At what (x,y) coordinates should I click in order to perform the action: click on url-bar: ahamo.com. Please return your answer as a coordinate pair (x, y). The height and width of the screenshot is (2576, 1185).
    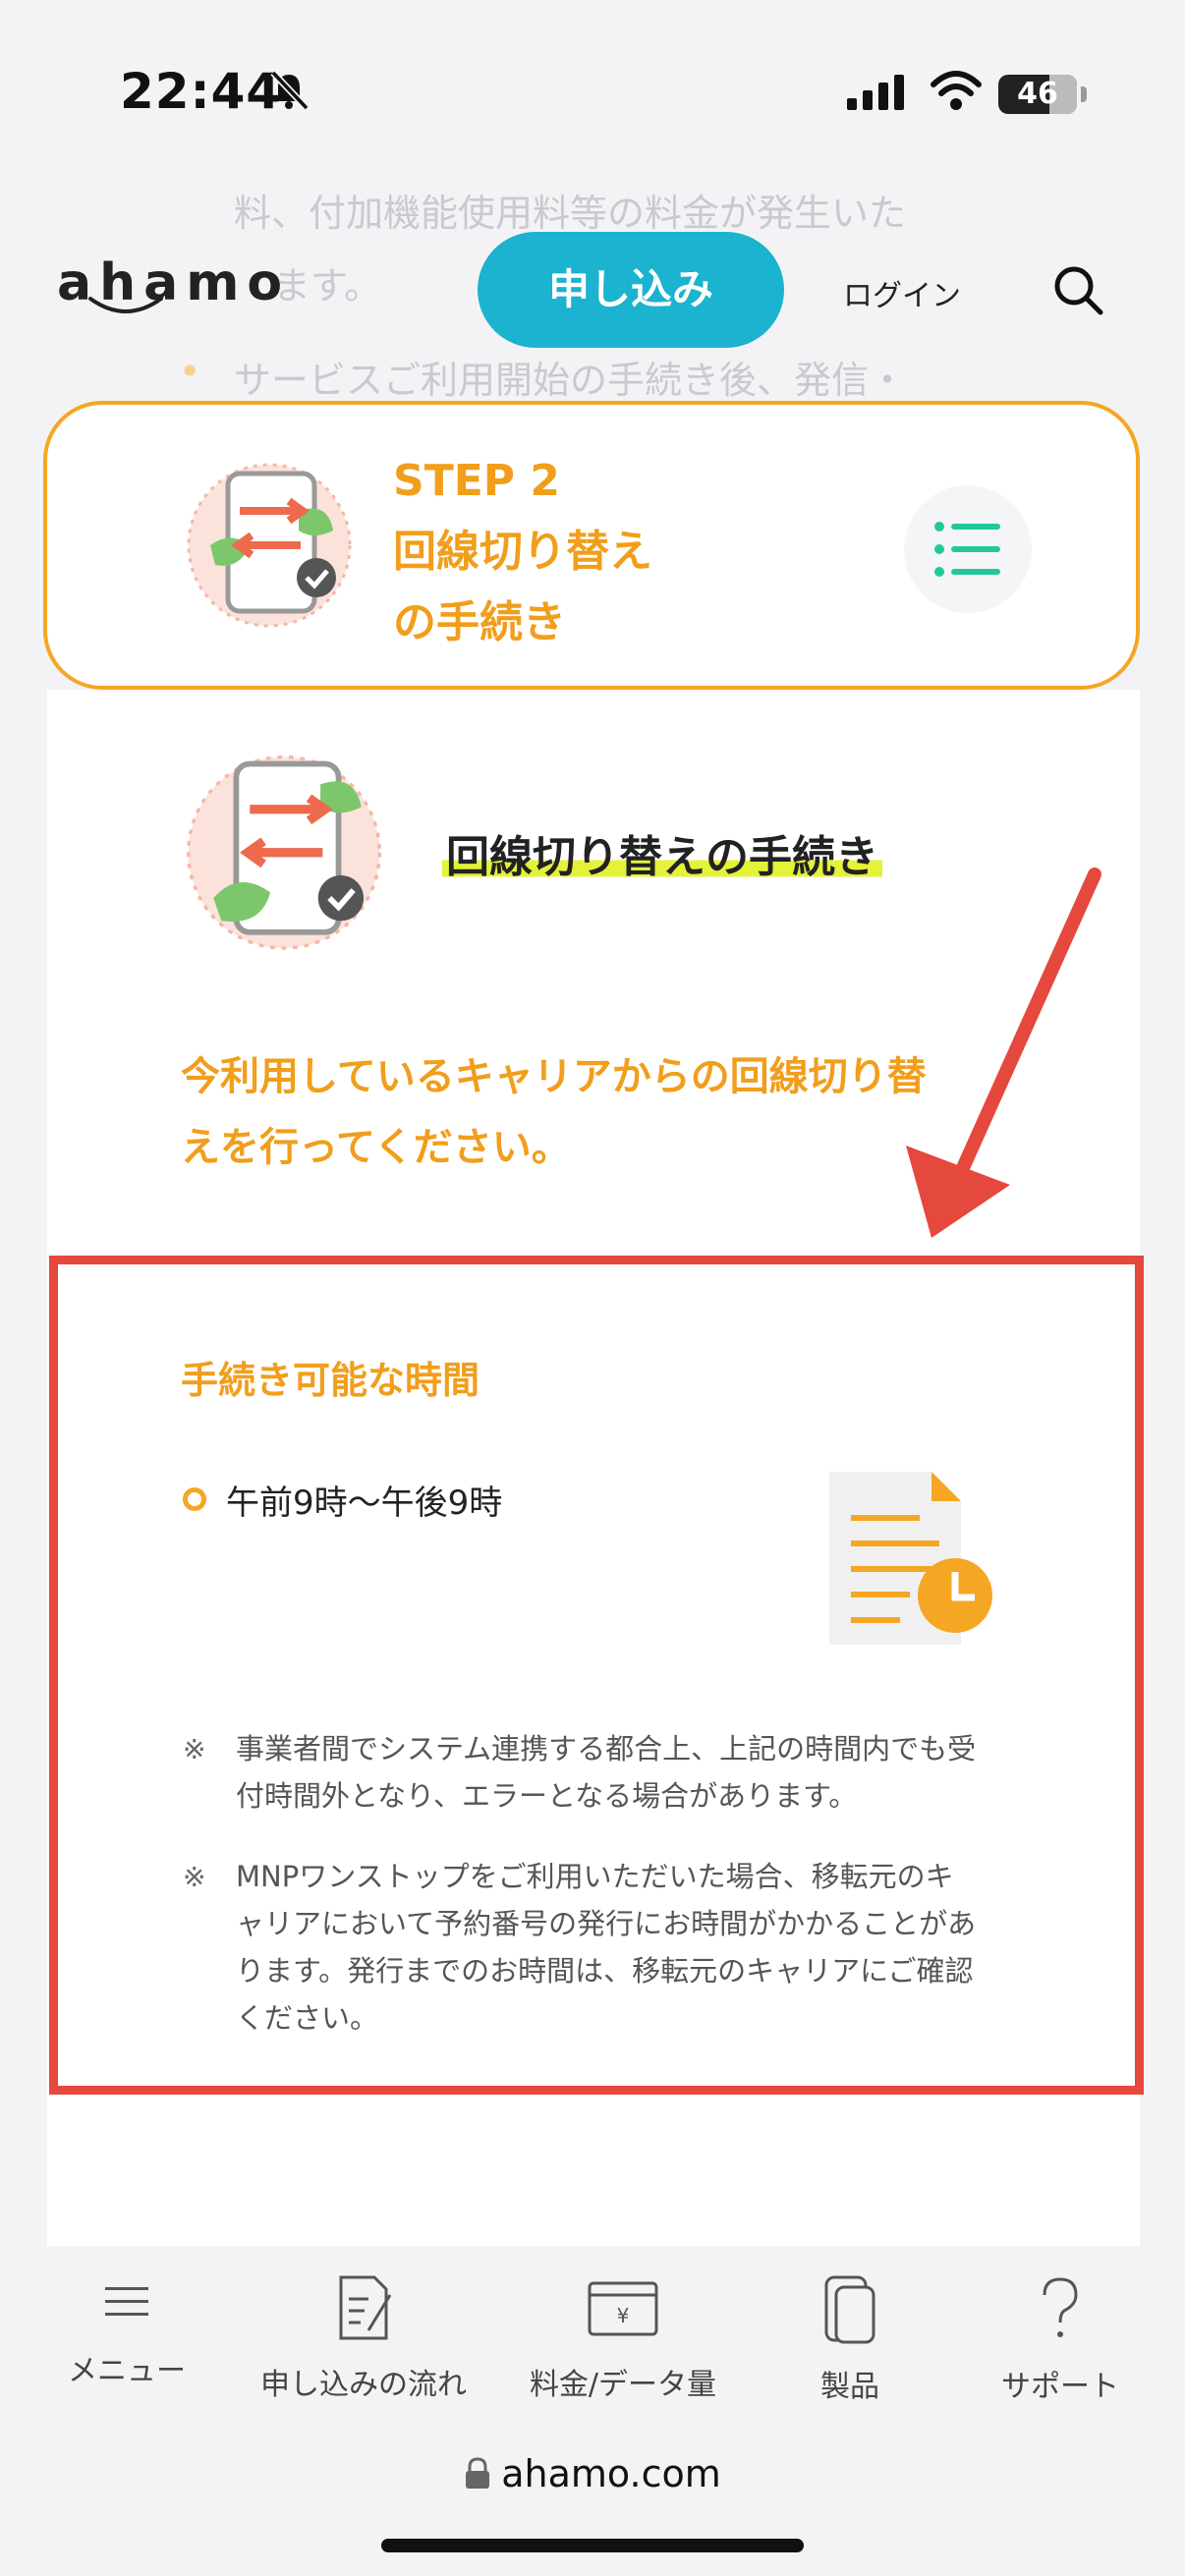
    Looking at the image, I should click on (592, 2473).